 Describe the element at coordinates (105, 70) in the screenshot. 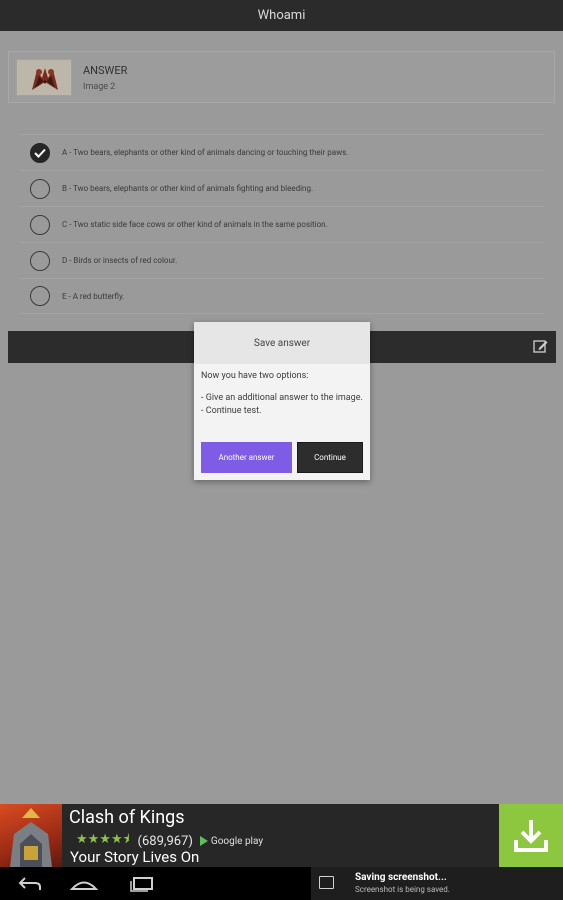

I see `answer-title: ANSWER` at that location.